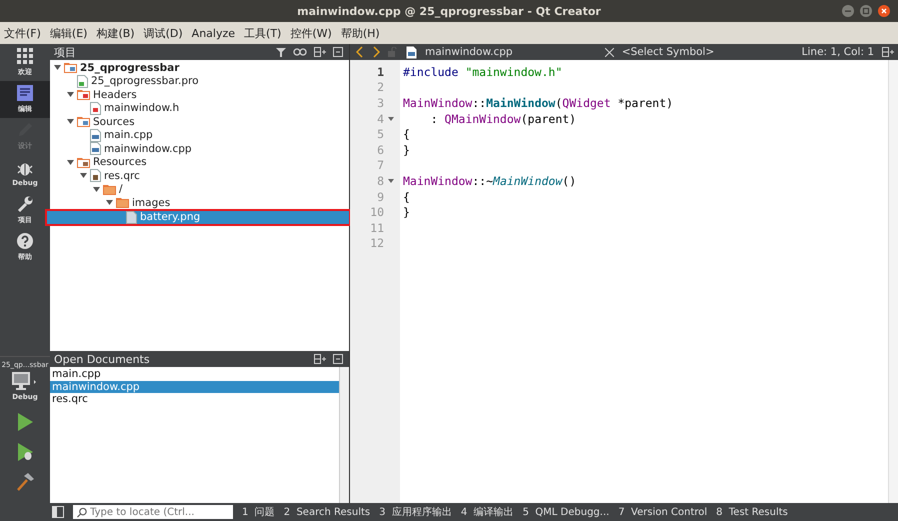 The image size is (898, 521). Describe the element at coordinates (199, 203) in the screenshot. I see `tree-item: images` at that location.